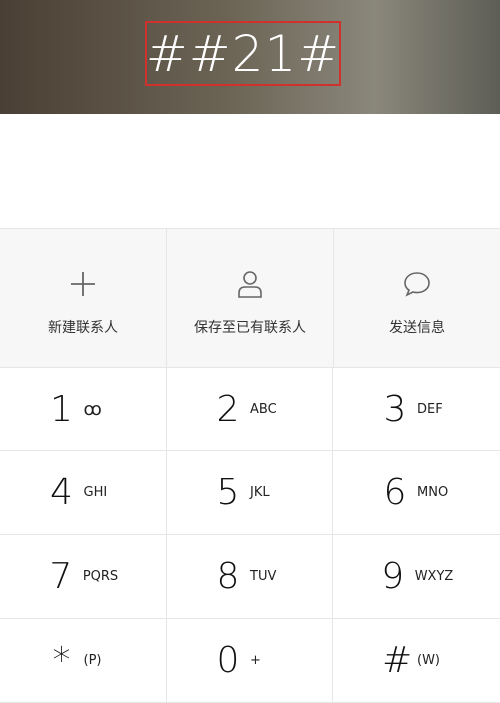 This screenshot has height=703, width=500. I want to click on new-contact-button: 新建联系人, so click(83, 298).